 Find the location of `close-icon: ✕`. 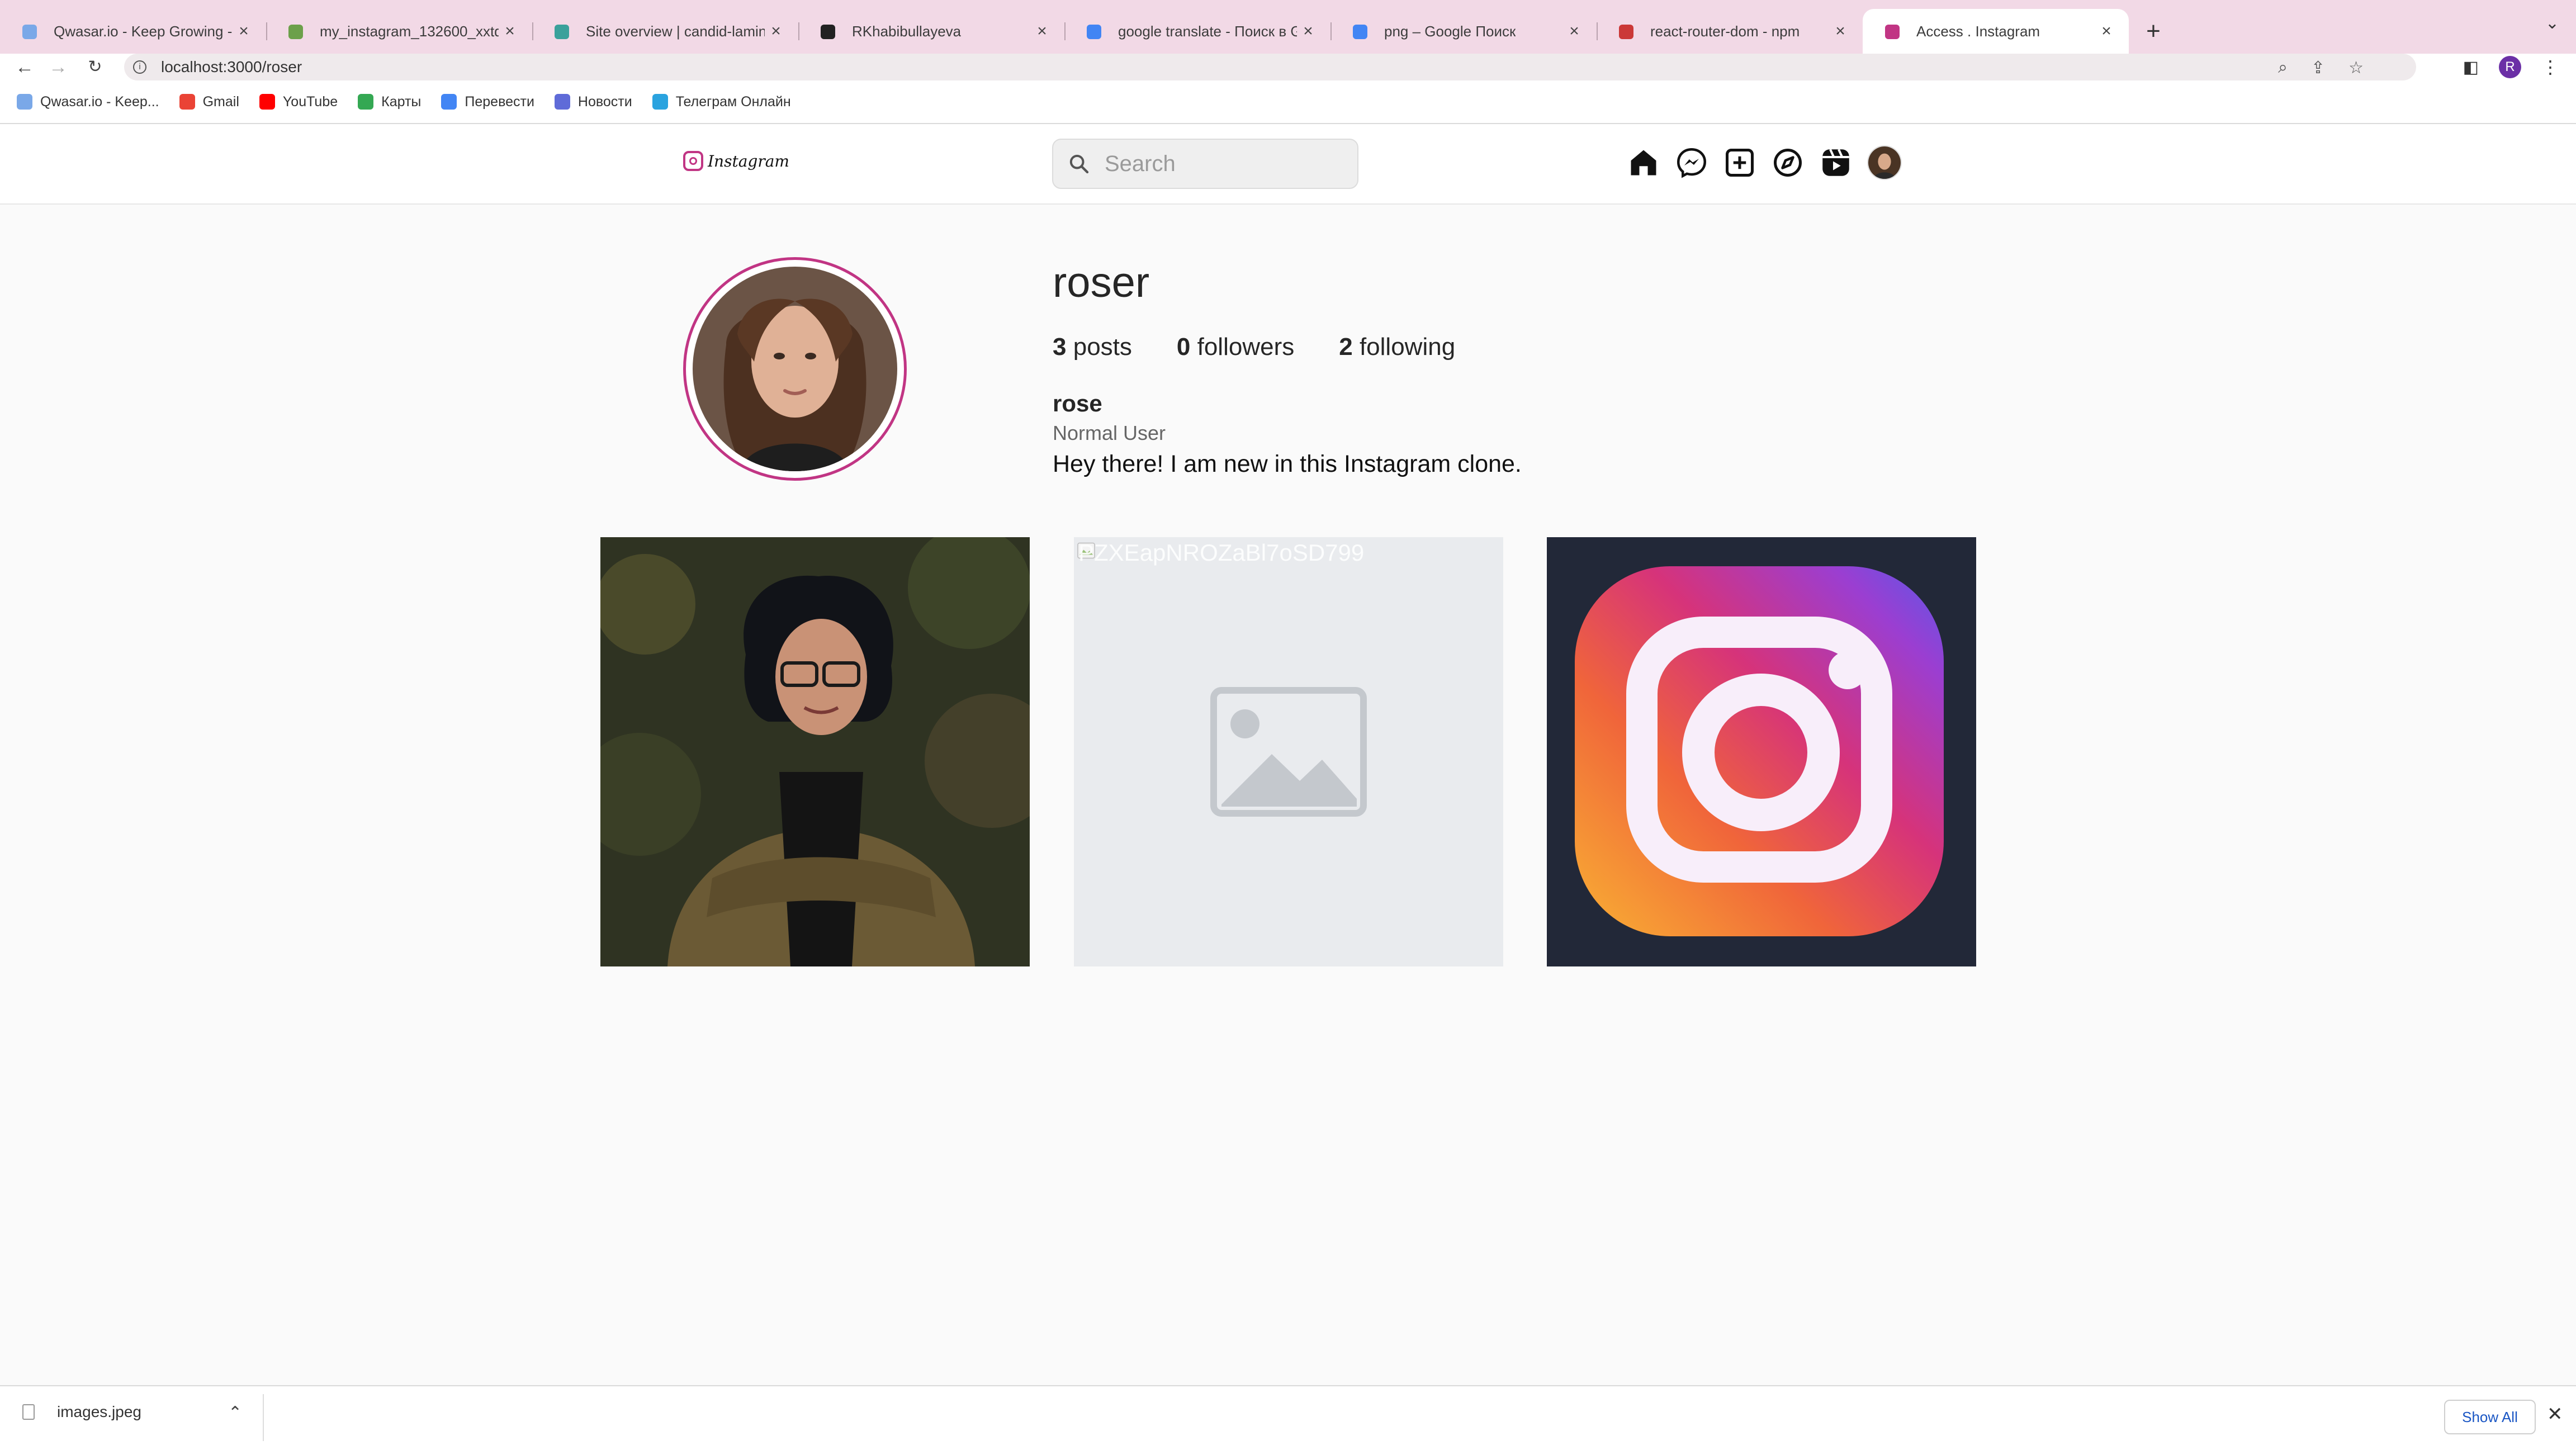

close-icon: ✕ is located at coordinates (2555, 1414).